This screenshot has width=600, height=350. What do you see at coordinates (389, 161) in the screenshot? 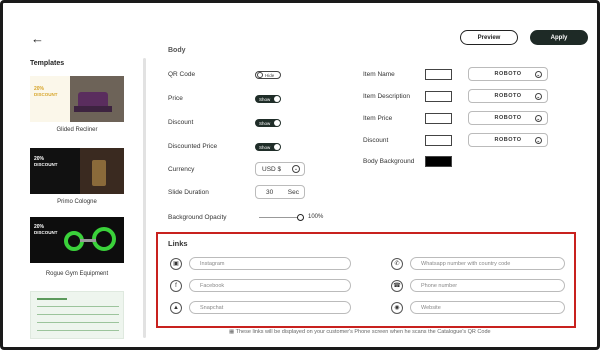
I see `body-background-label: Body Background` at bounding box center [389, 161].